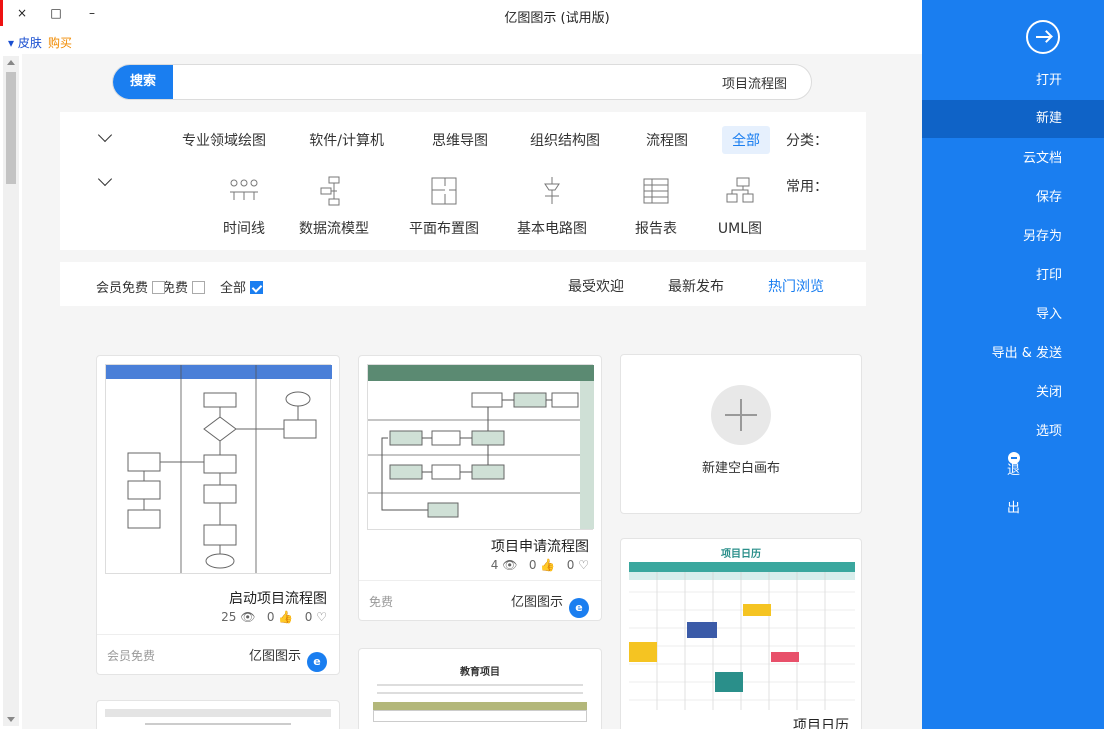 This screenshot has width=1104, height=729. I want to click on template-card: 项目日历 项目日历, so click(741, 633).